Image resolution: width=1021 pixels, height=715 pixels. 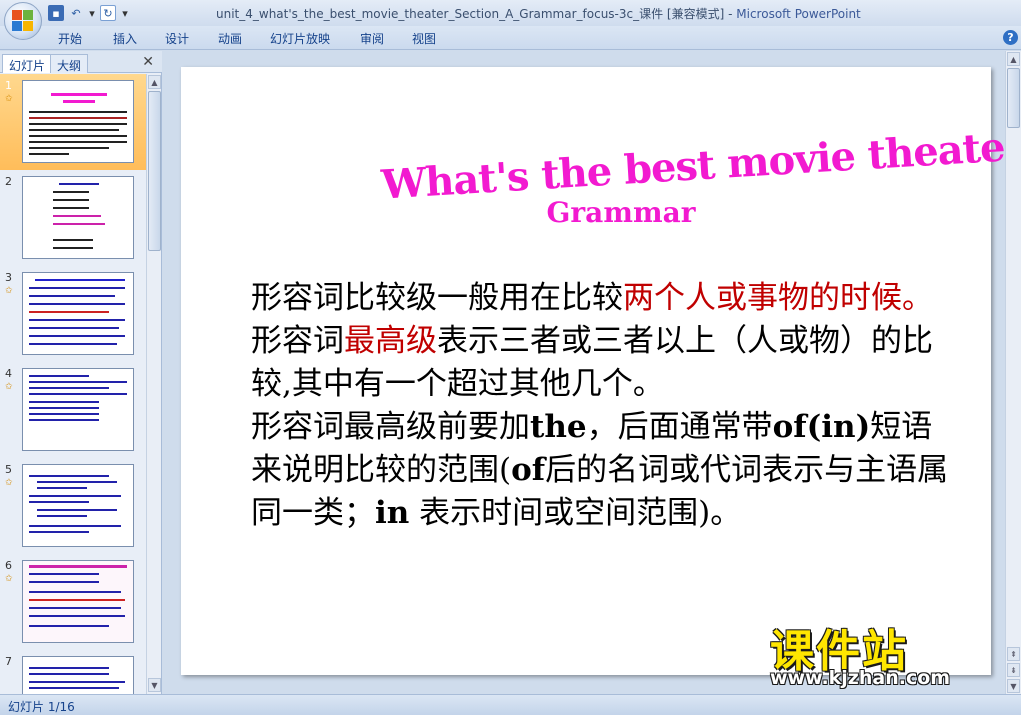 I want to click on slides-pane: 幻灯片 大纲 ✕ 1 ✩ 2 3 ✩ 4 ✩ 5 ✩ 6 ✩ 7 ▲ ▼, so click(x=81, y=372).